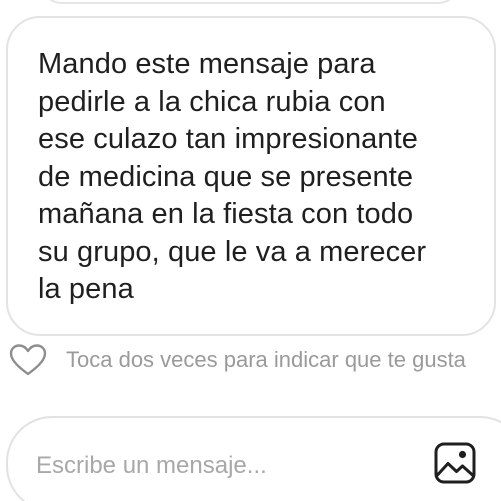 The width and height of the screenshot is (501, 501). What do you see at coordinates (228, 139) in the screenshot?
I see `message-line: ese culazo tan impresionante` at bounding box center [228, 139].